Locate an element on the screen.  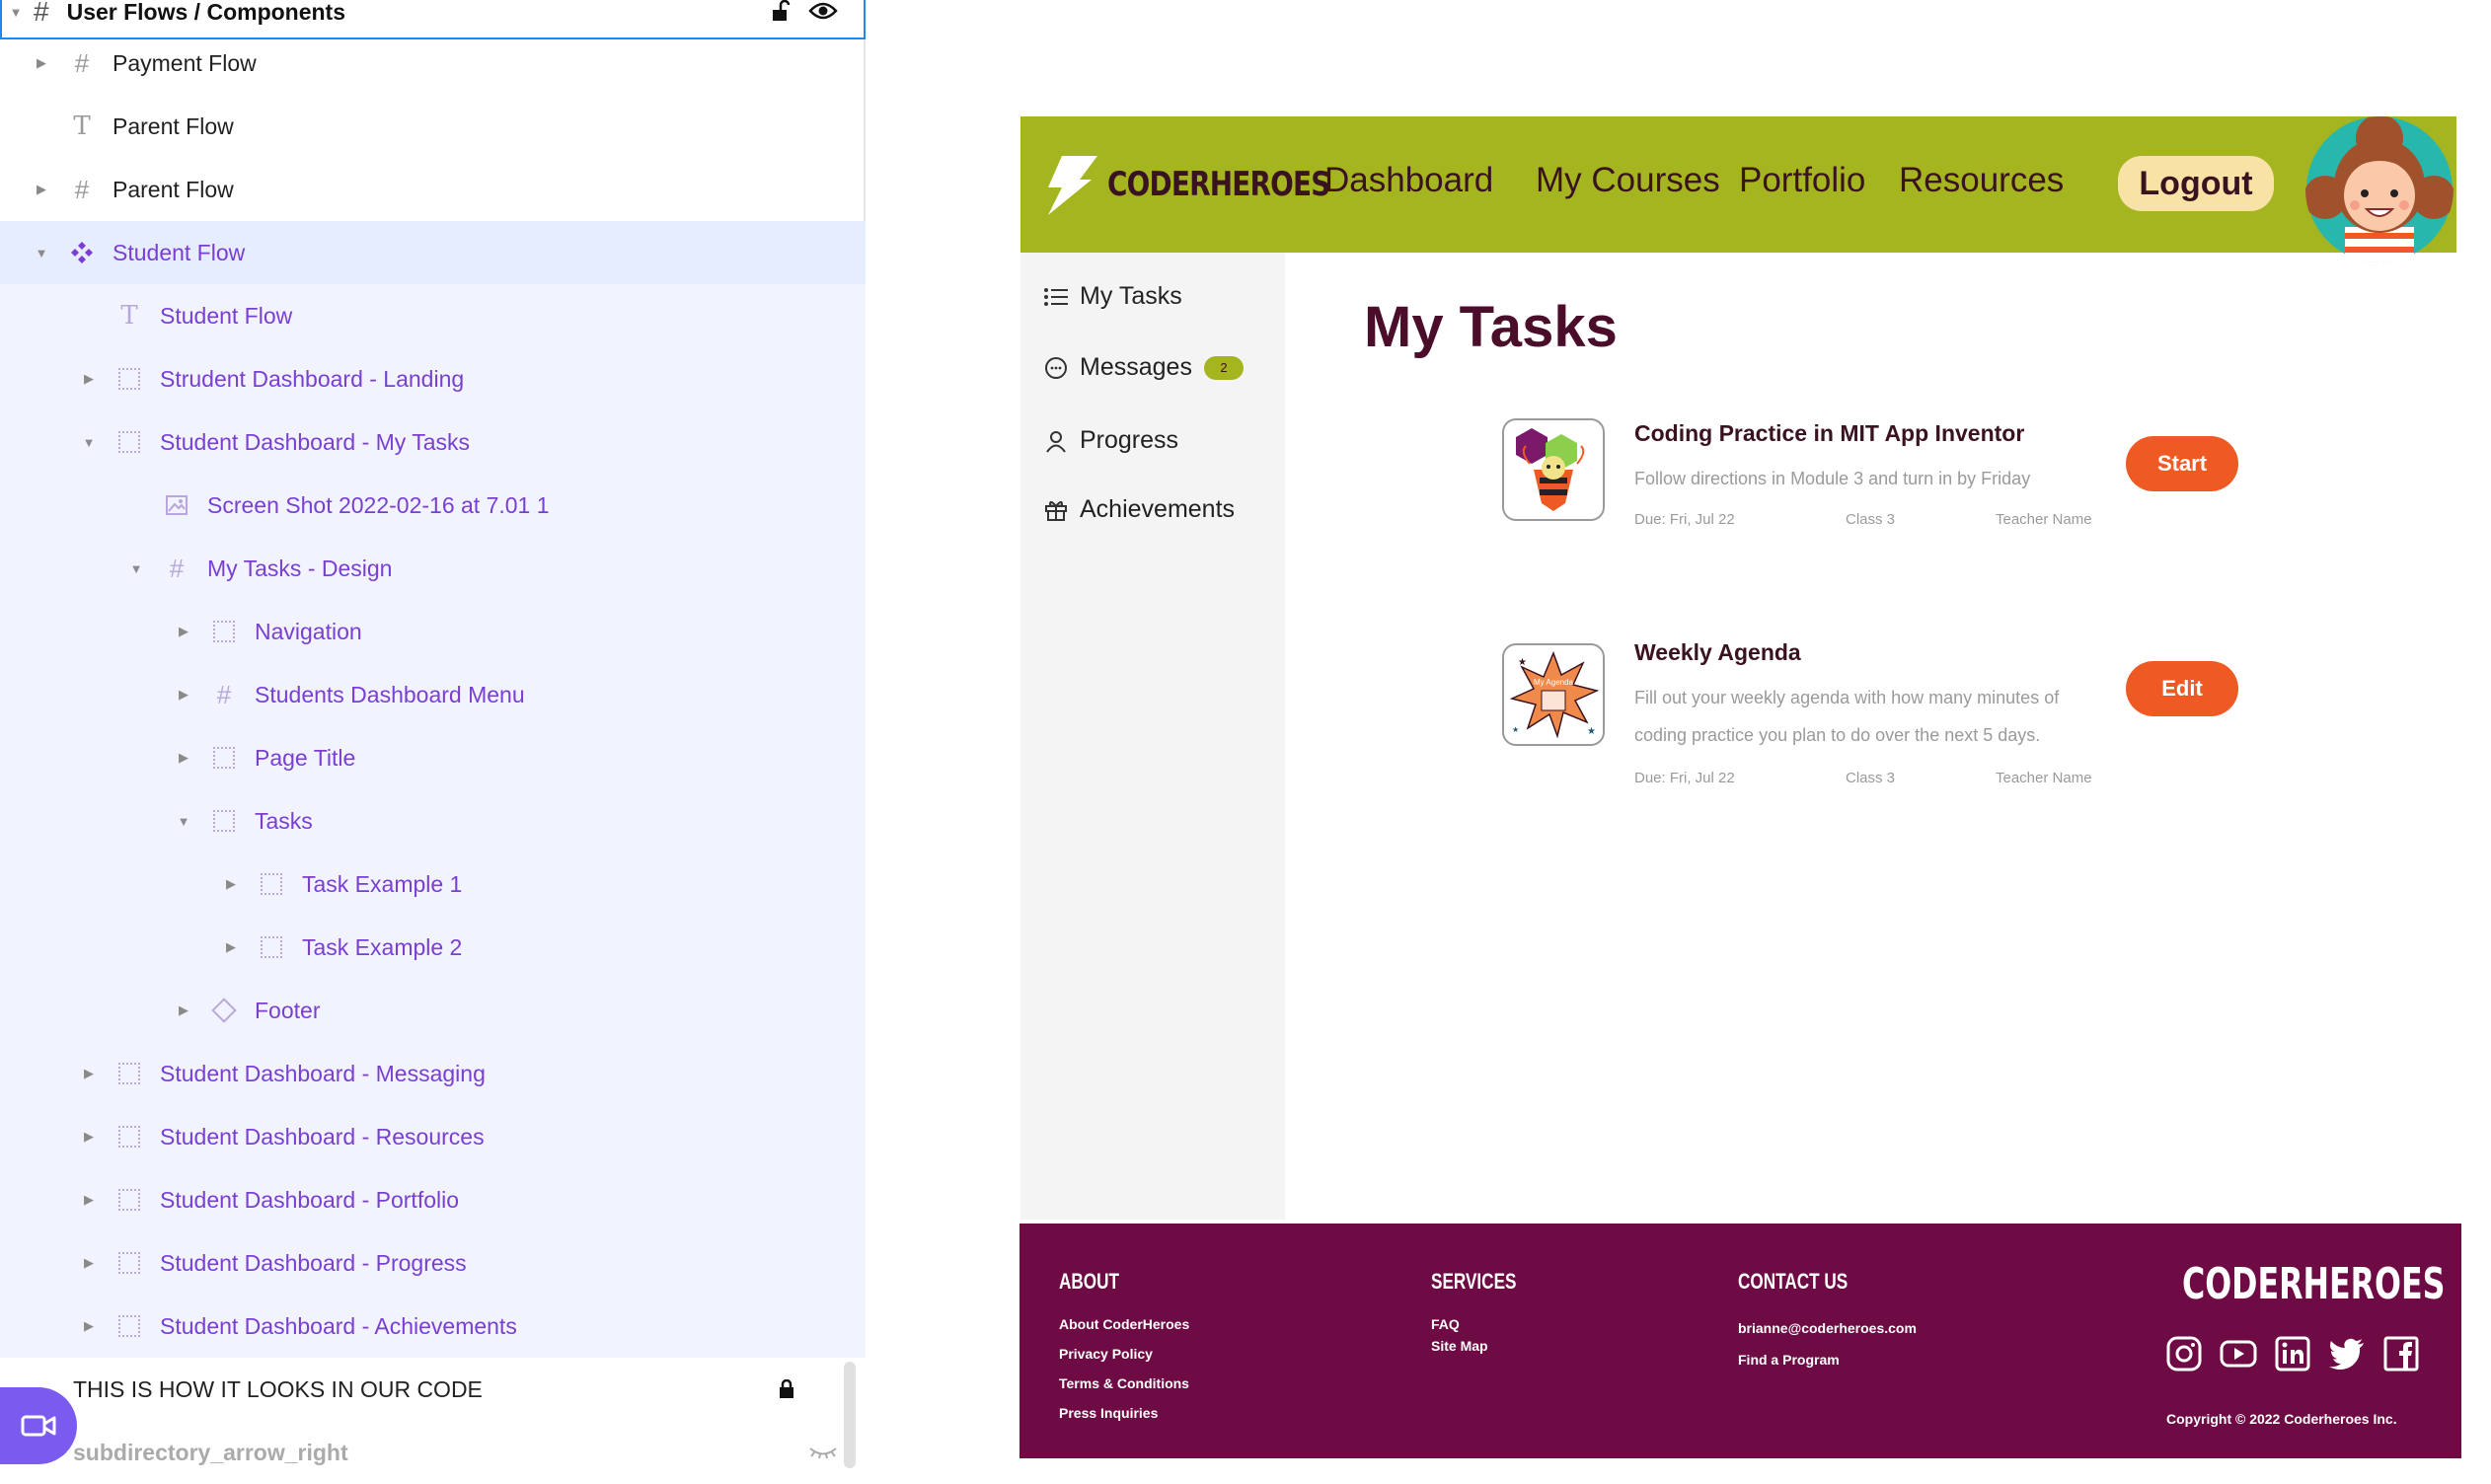
layer-row-screenshot-image: Screen Shot 2022-02-16 at 7.01 1 is located at coordinates (433, 505).